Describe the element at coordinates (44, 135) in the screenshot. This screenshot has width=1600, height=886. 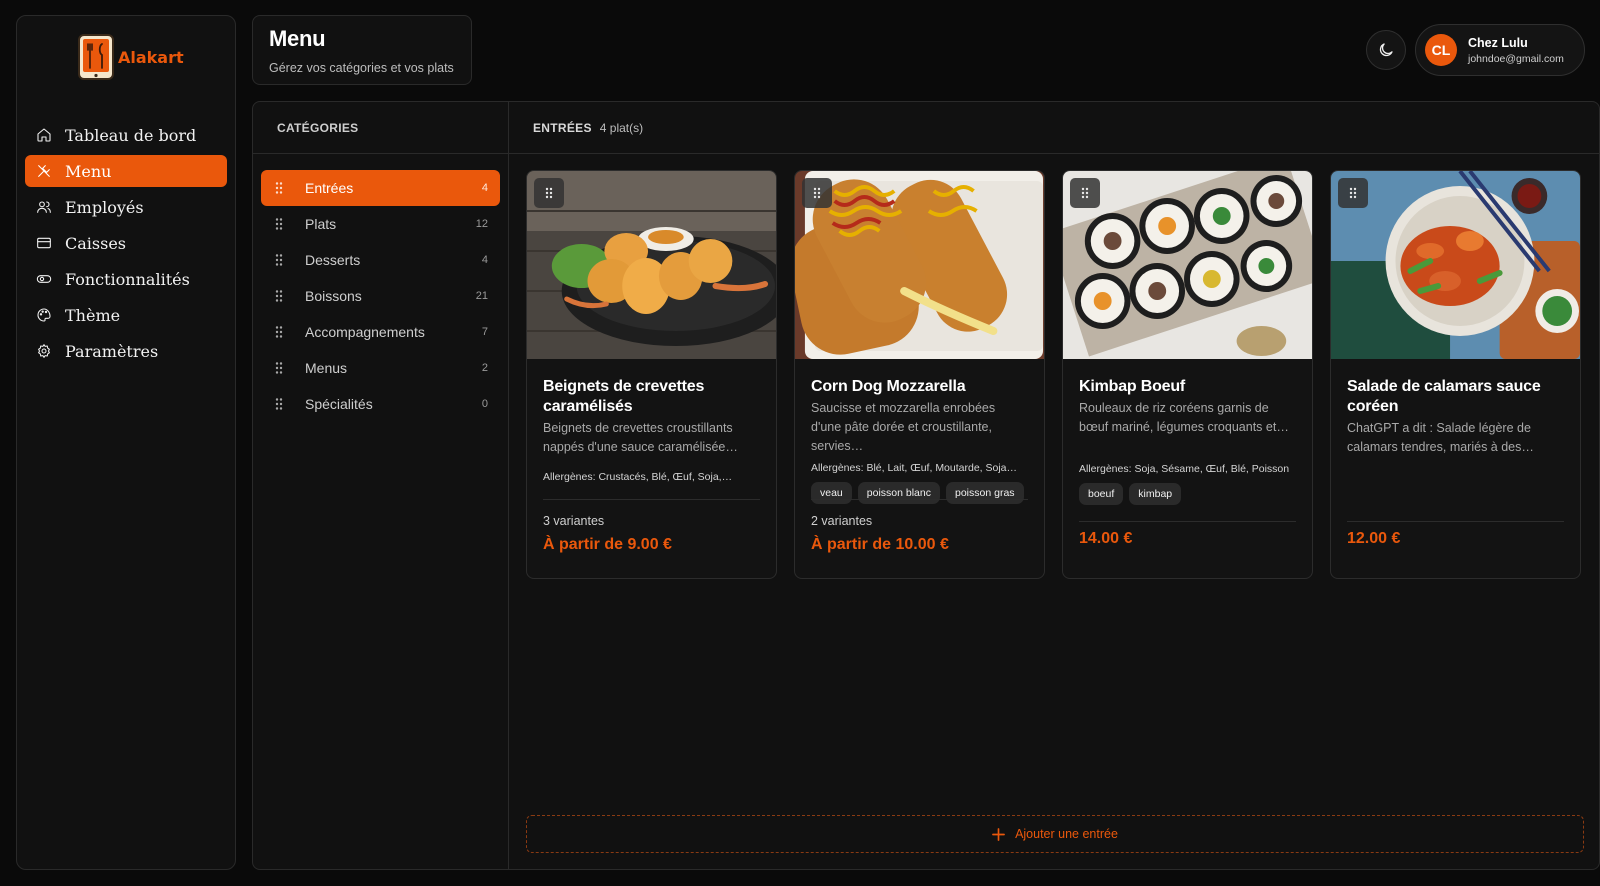
I see `home-icon` at that location.